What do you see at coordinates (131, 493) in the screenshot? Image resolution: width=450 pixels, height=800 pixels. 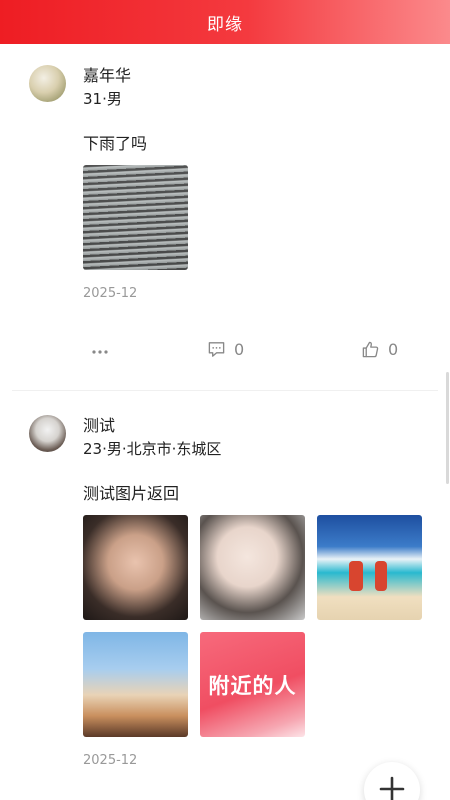 I see `post-text: 测试图片返回` at bounding box center [131, 493].